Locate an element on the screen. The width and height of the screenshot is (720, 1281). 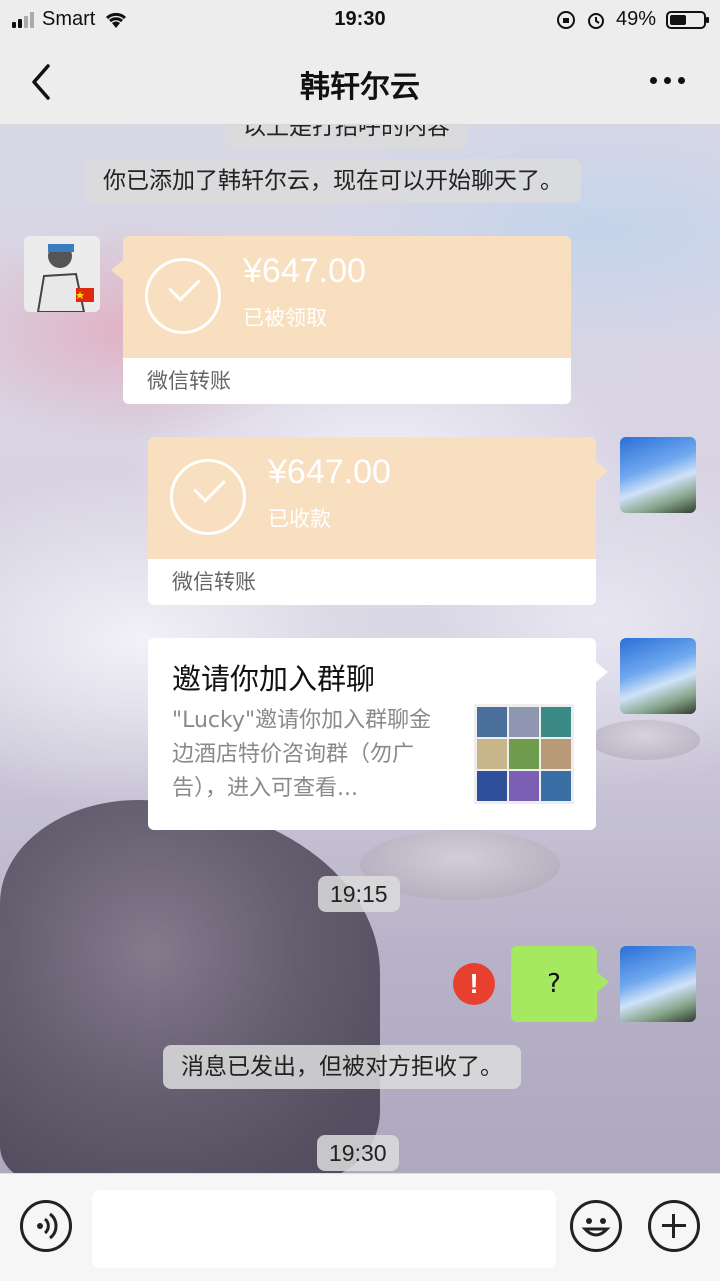
more-dots-icon is located at coordinates (670, 80).